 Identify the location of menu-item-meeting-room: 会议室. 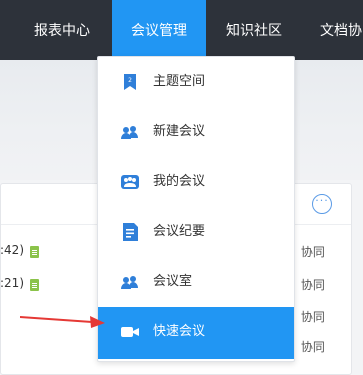
(196, 282).